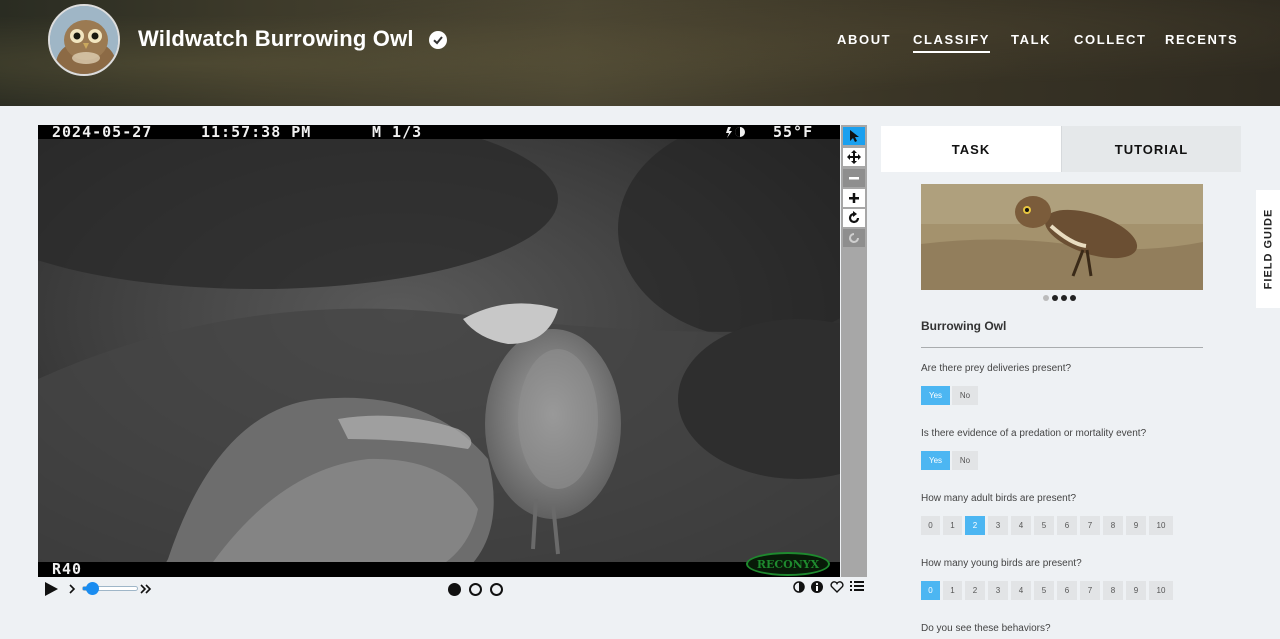 The height and width of the screenshot is (639, 1280). I want to click on verified-badge-icon, so click(438, 40).